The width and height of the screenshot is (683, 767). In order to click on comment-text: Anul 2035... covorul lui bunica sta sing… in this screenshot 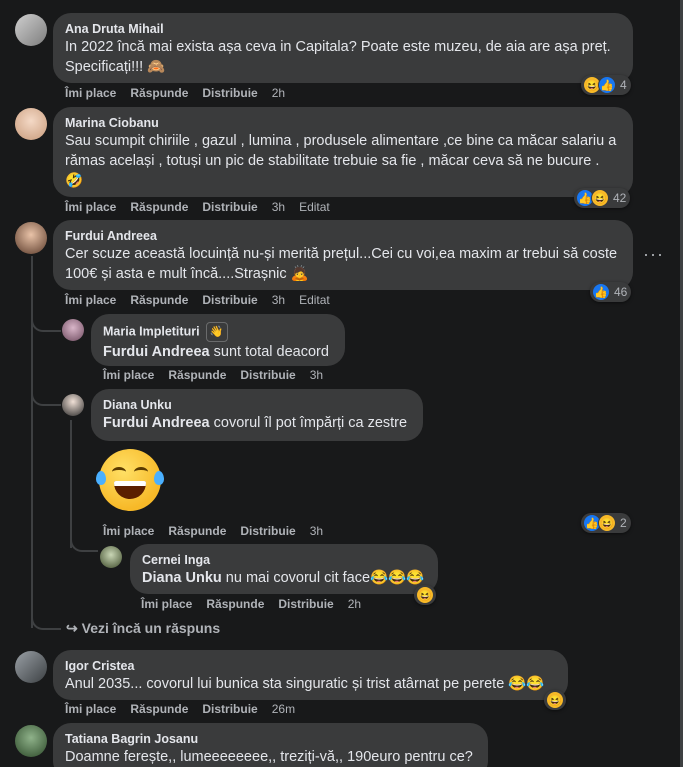, I will do `click(305, 684)`.